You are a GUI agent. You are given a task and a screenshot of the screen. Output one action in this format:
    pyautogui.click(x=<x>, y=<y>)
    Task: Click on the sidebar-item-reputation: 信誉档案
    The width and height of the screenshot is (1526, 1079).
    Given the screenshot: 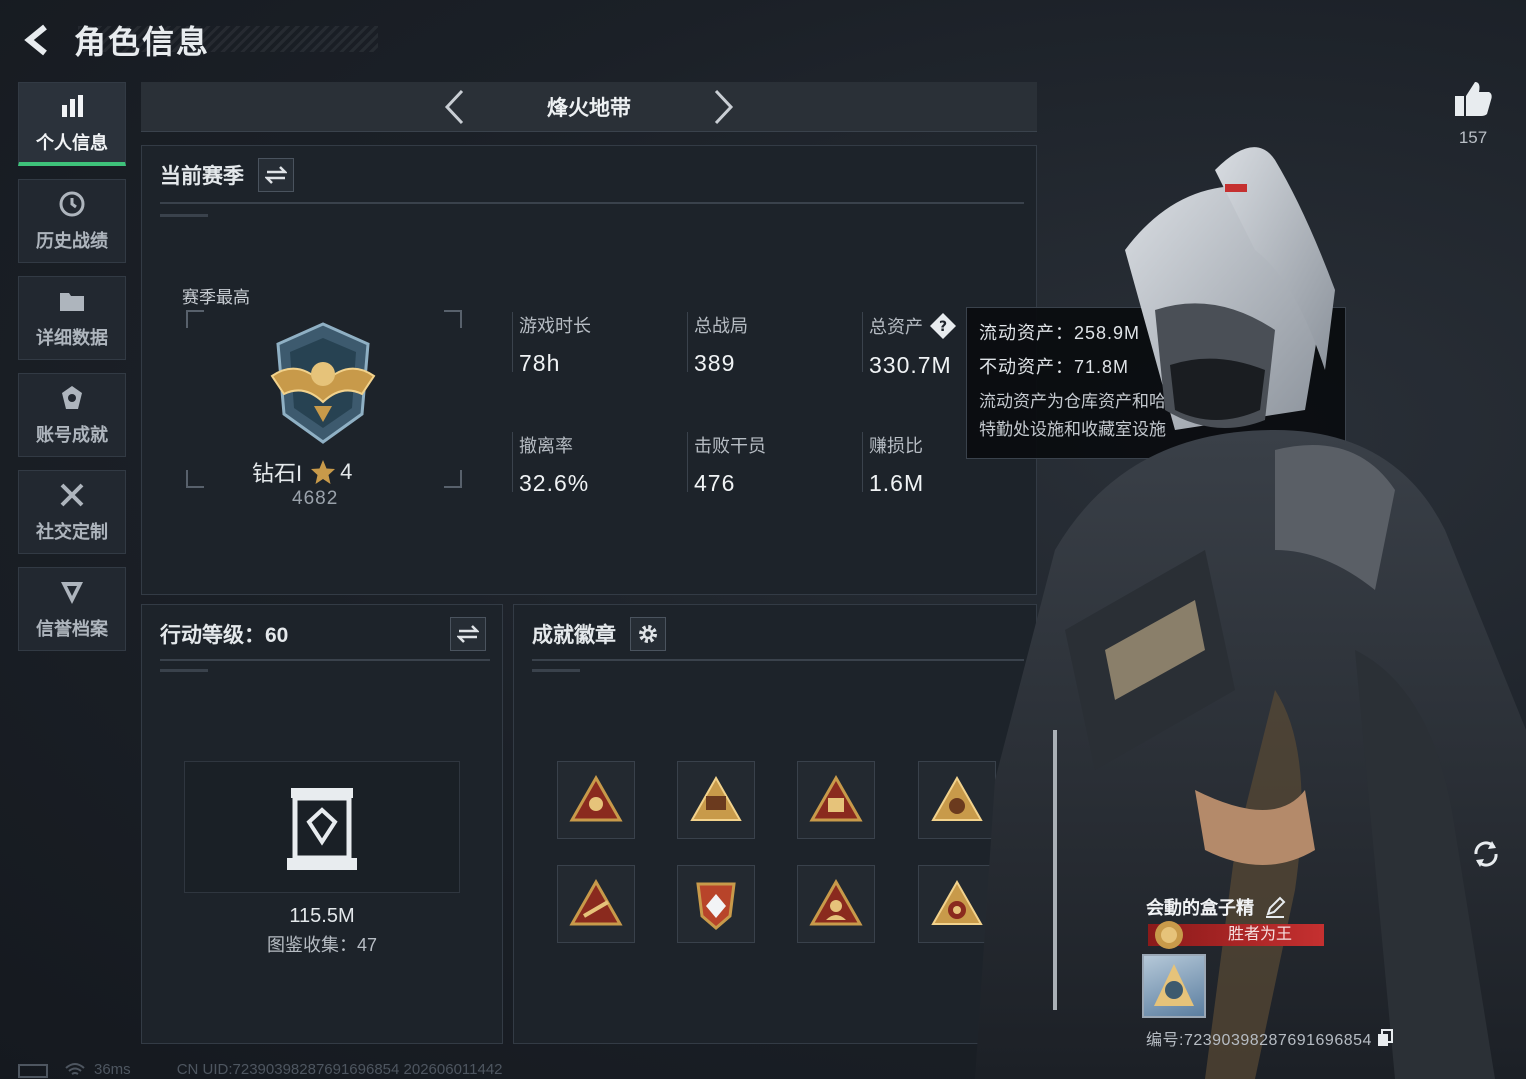 What is the action you would take?
    pyautogui.click(x=72, y=609)
    